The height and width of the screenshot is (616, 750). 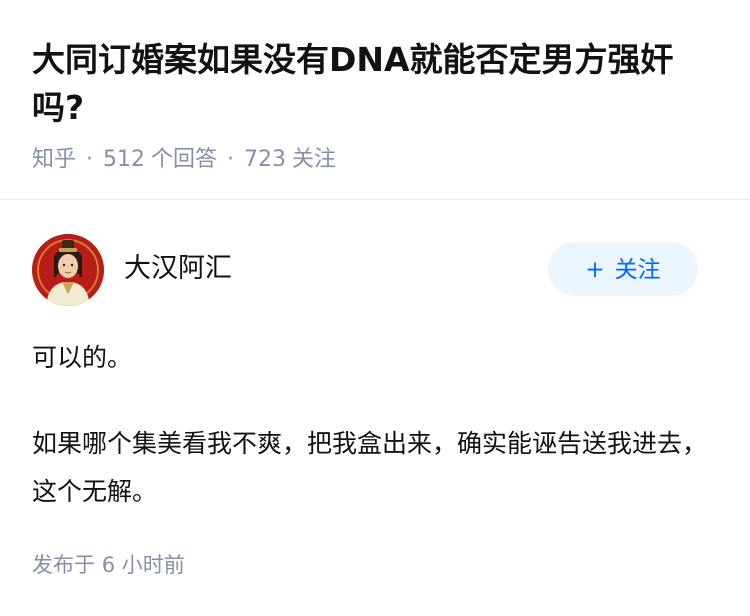 I want to click on answer-count-label: 个回答, so click(x=184, y=159).